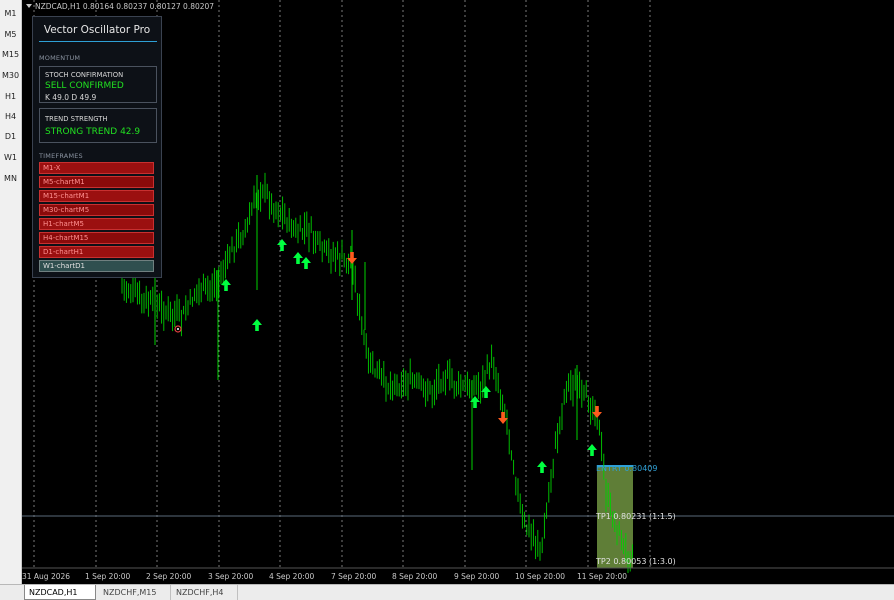 The image size is (894, 600). Describe the element at coordinates (415, 576) in the screenshot. I see `date-tick-label: 8 Sep 20:00` at that location.